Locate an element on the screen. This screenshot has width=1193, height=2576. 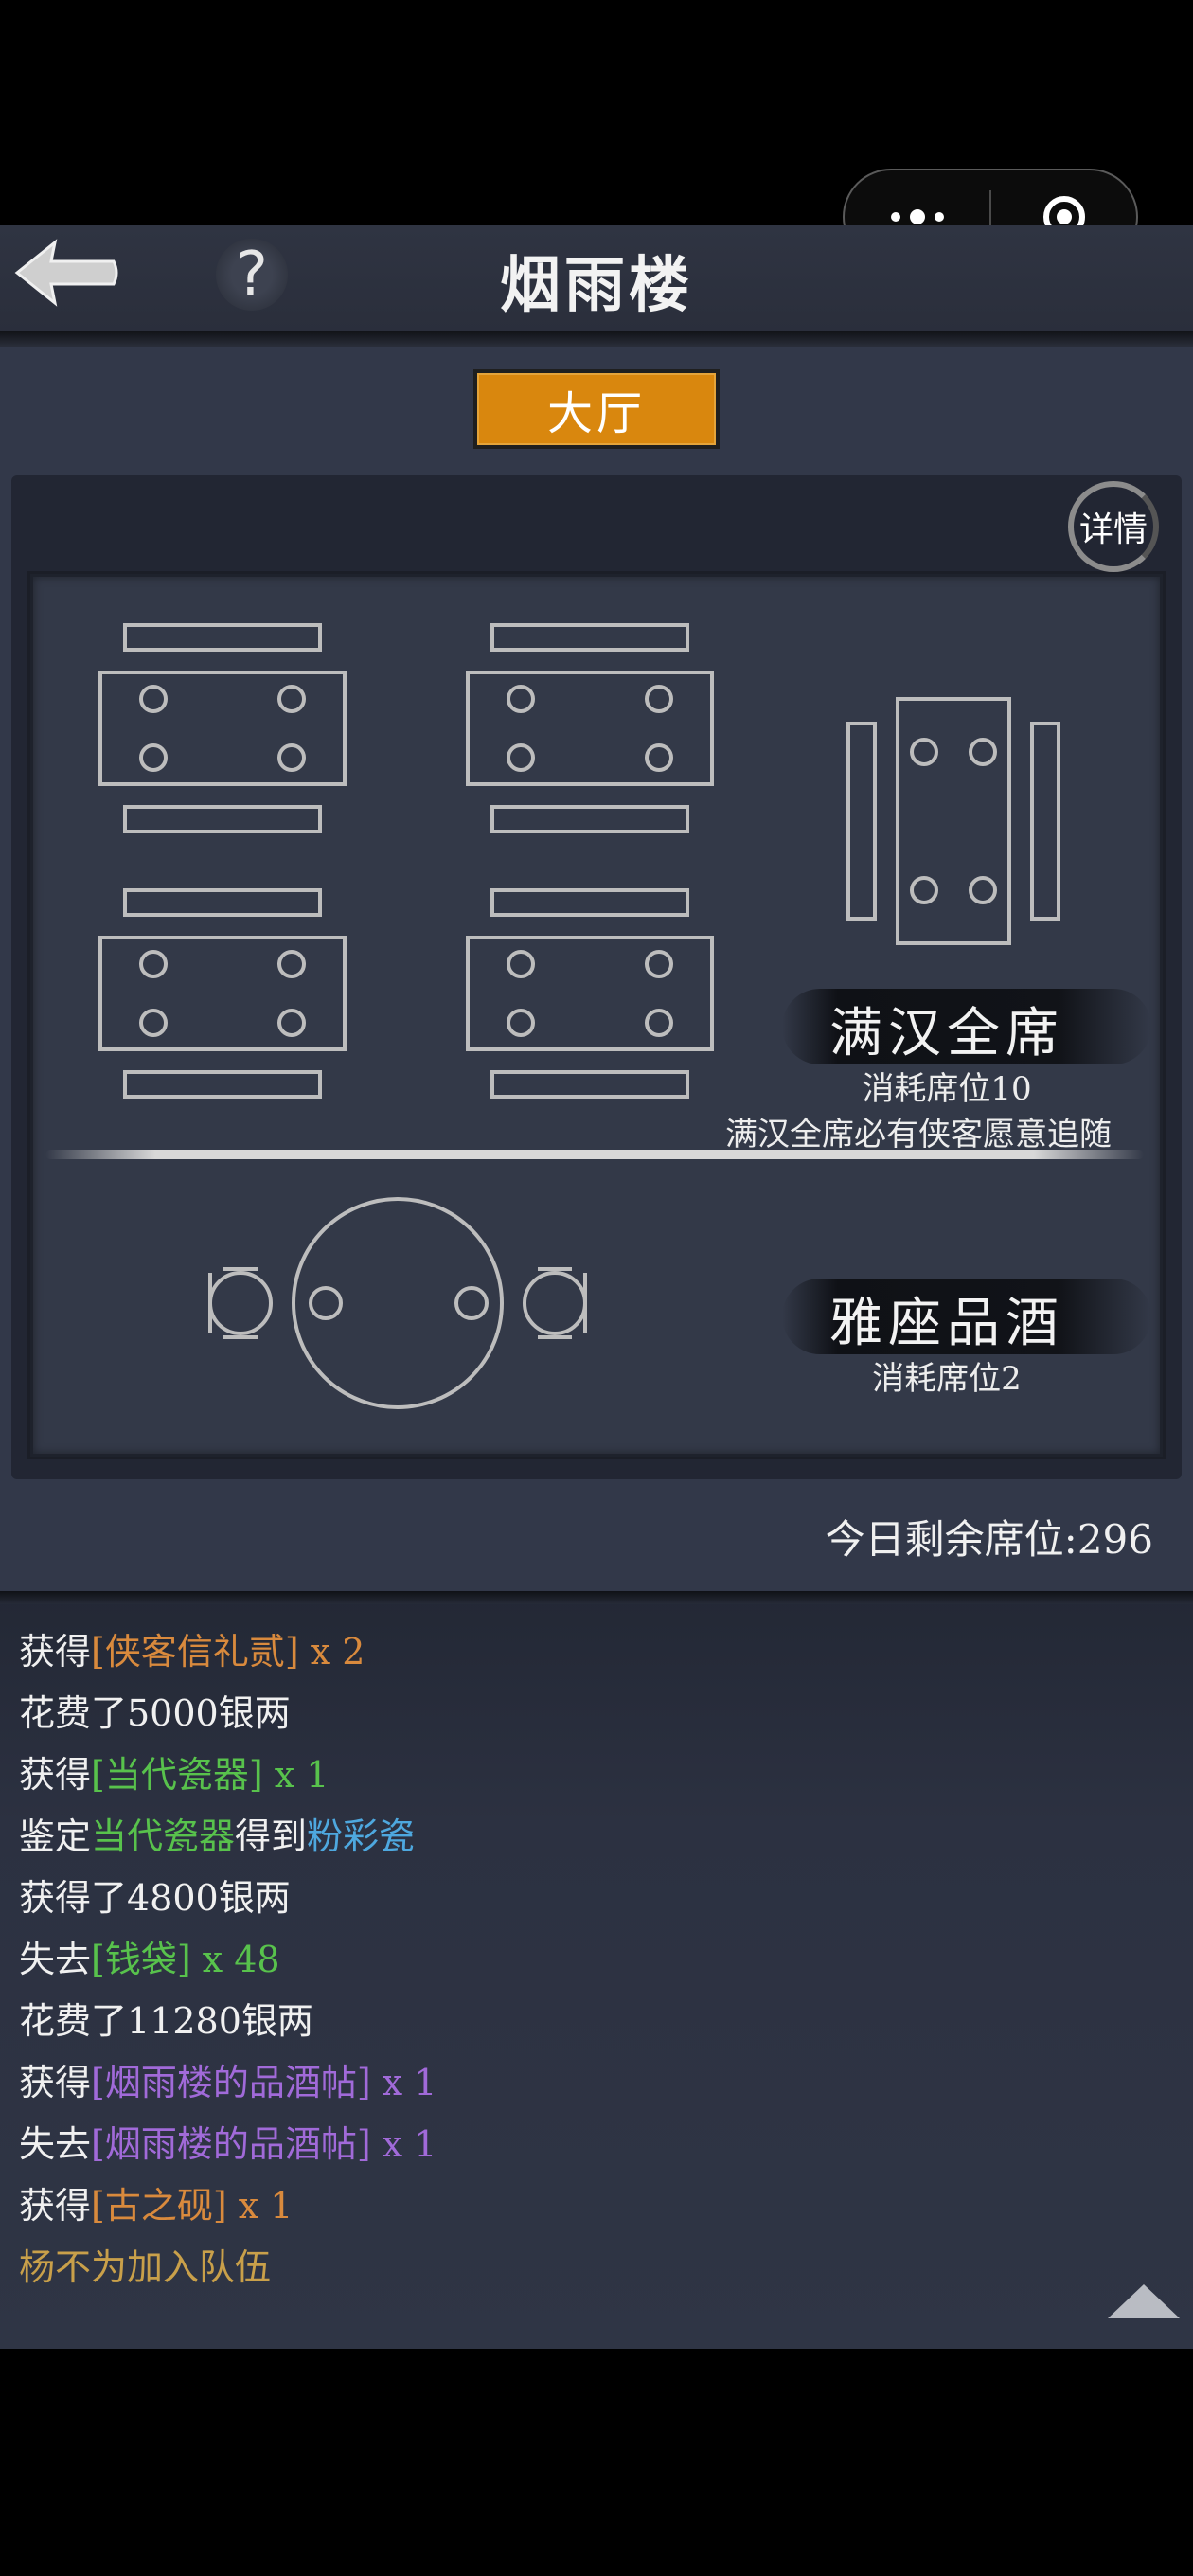
feast-cost-yazuo: 消耗席位2 is located at coordinates (947, 1379).